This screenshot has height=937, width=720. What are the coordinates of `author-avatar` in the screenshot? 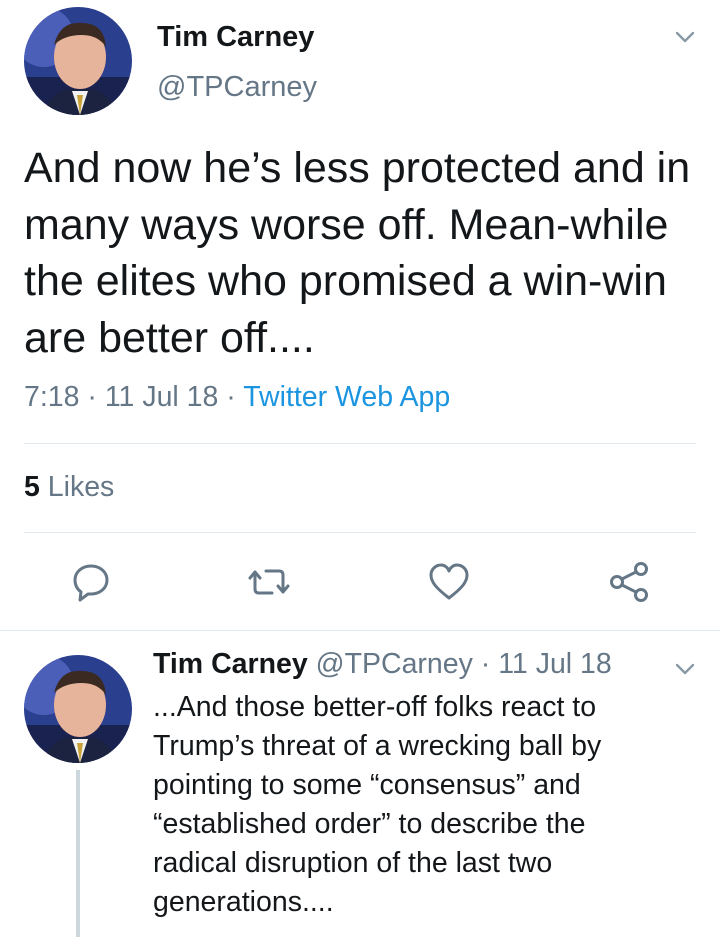 It's located at (78, 61).